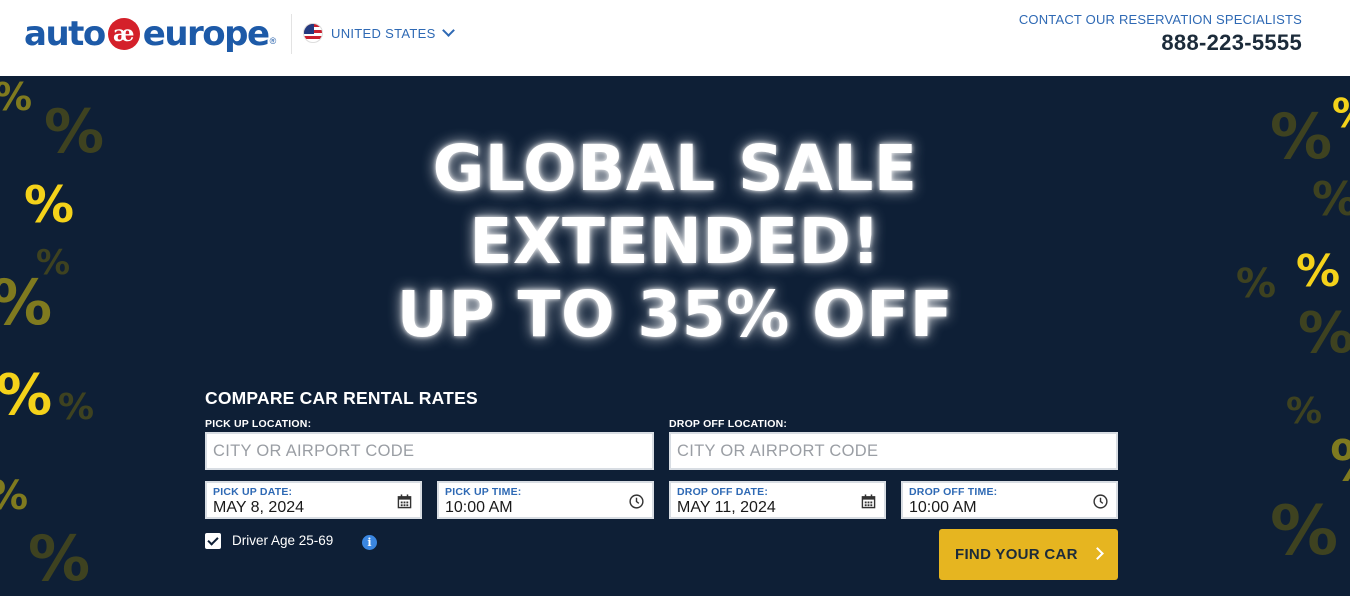 Image resolution: width=1350 pixels, height=596 pixels. I want to click on dropoff-location-input, so click(893, 451).